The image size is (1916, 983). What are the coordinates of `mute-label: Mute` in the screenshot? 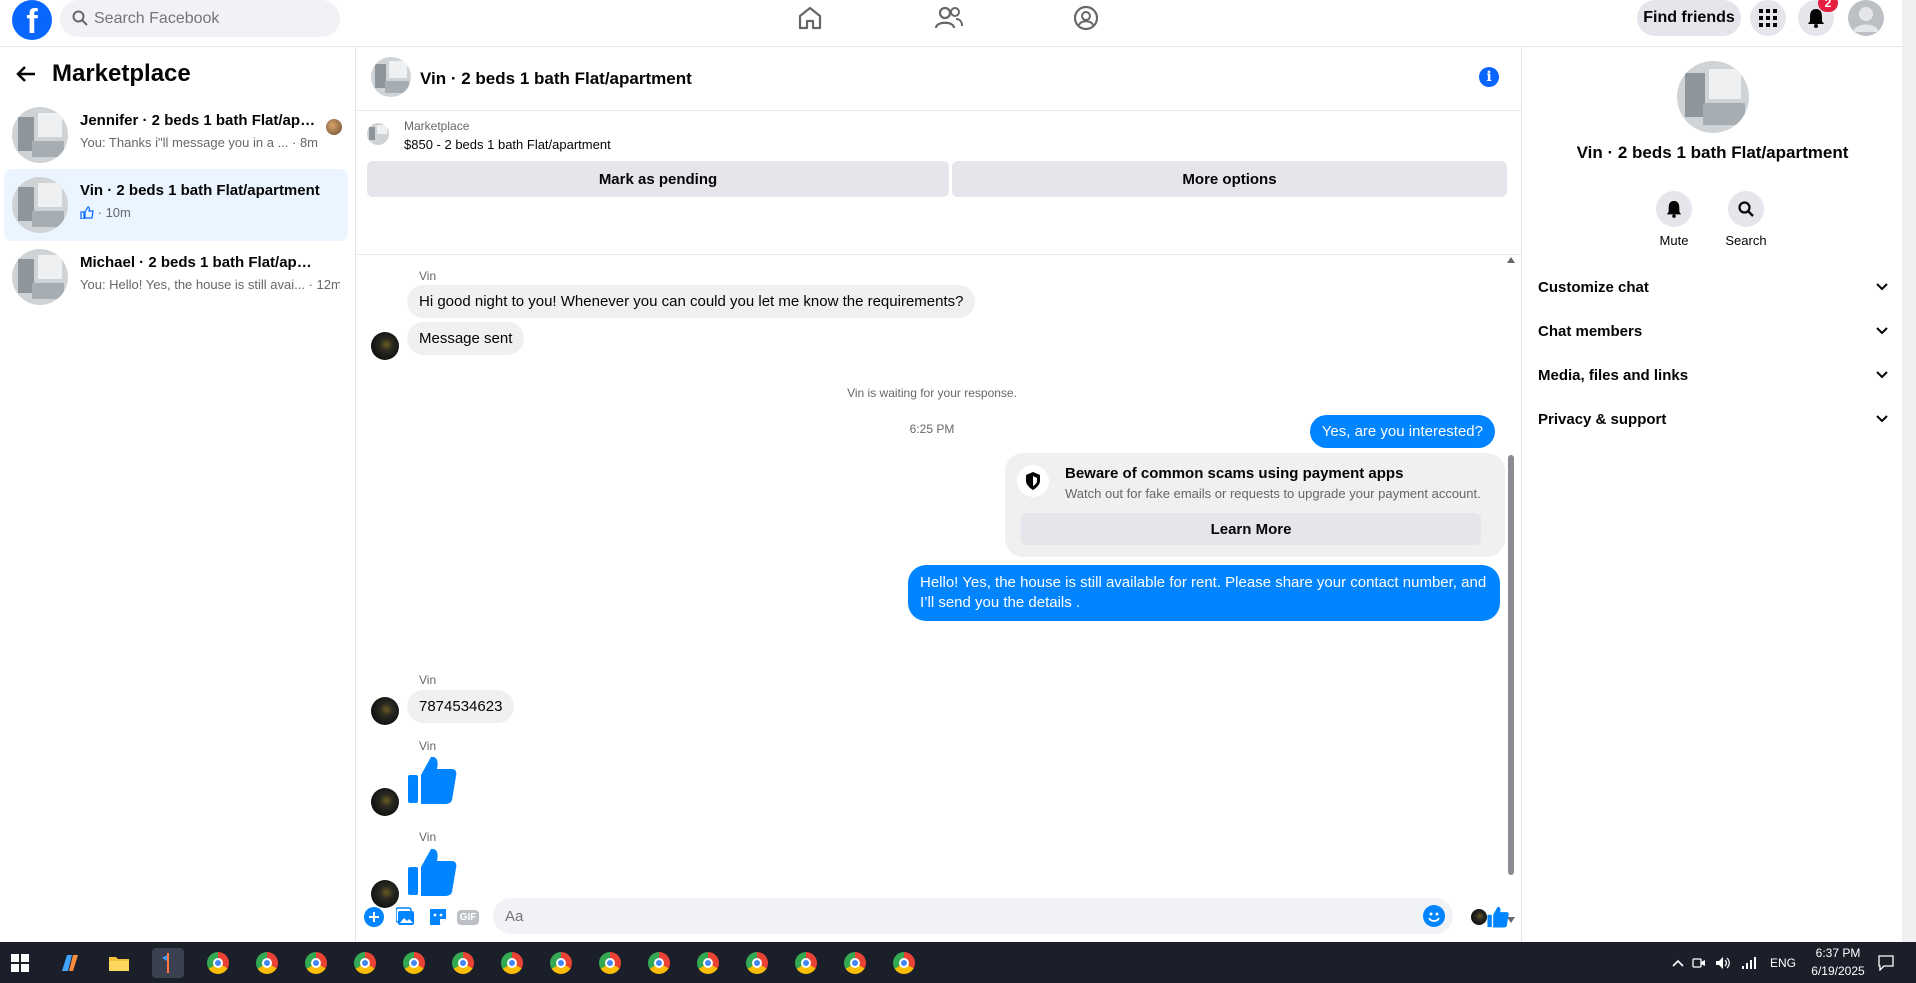 It's located at (1674, 240).